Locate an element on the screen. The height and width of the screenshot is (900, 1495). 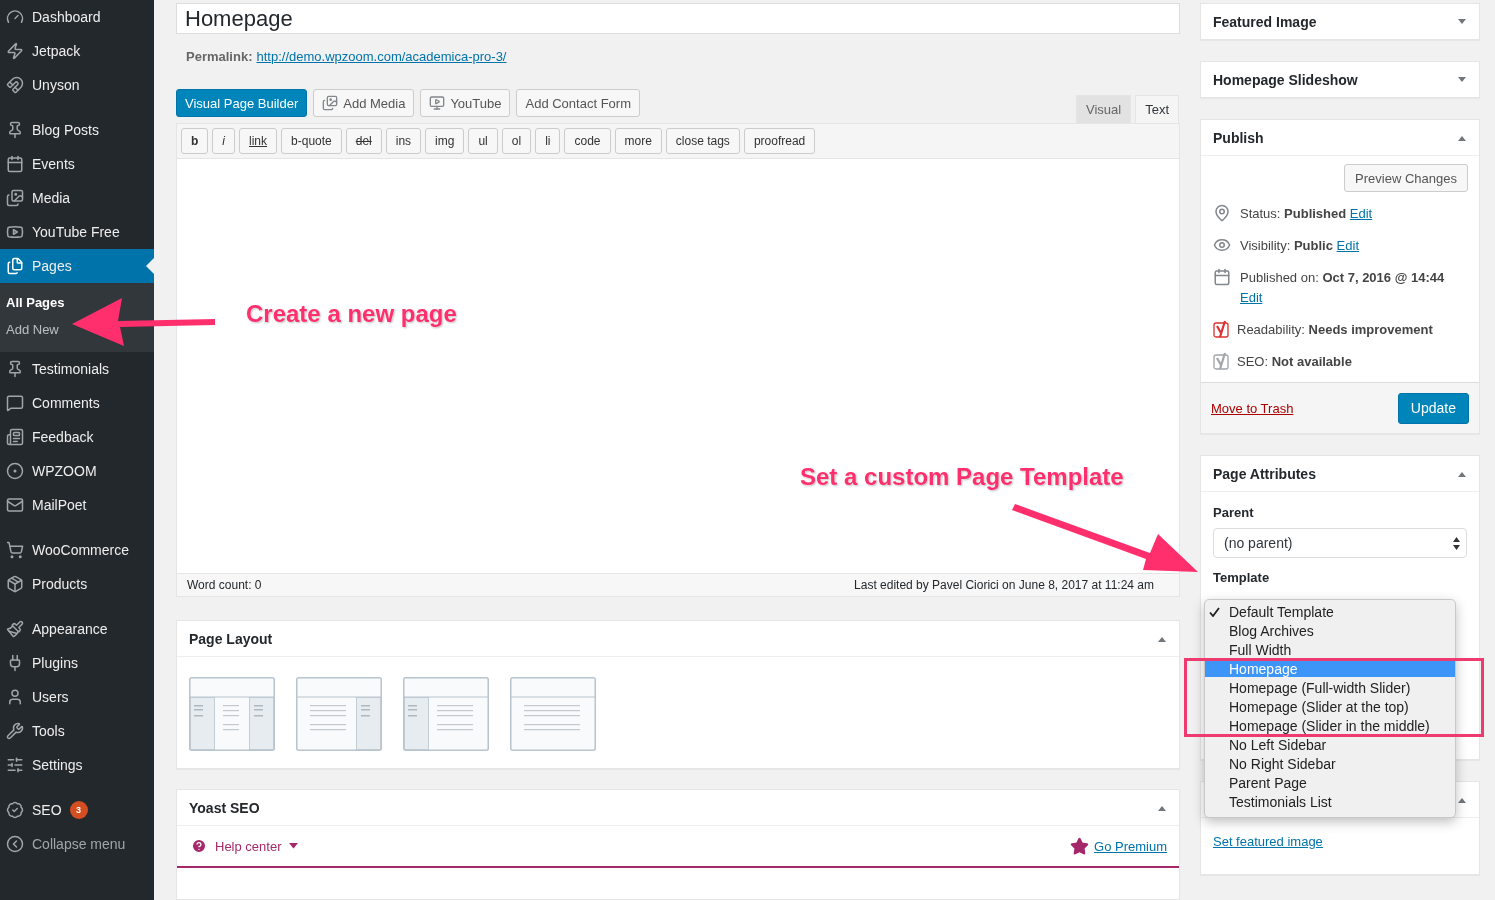
quicktag-button: ol is located at coordinates (516, 141).